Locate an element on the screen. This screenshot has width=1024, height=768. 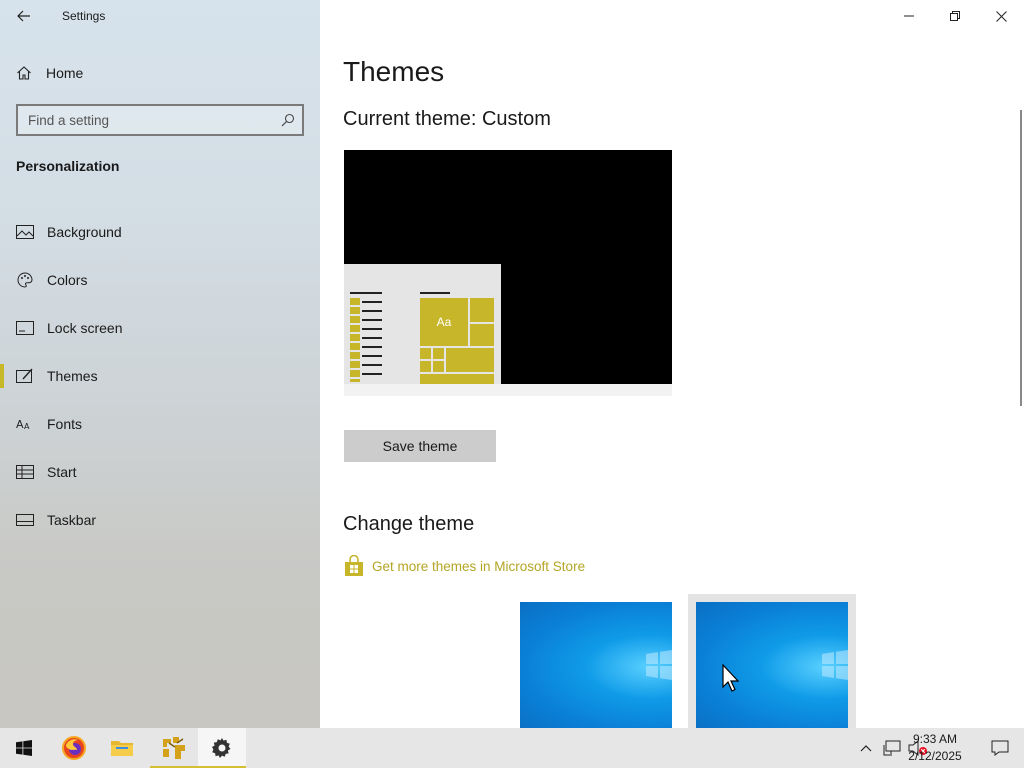
minimize-icon is located at coordinates (909, 16).